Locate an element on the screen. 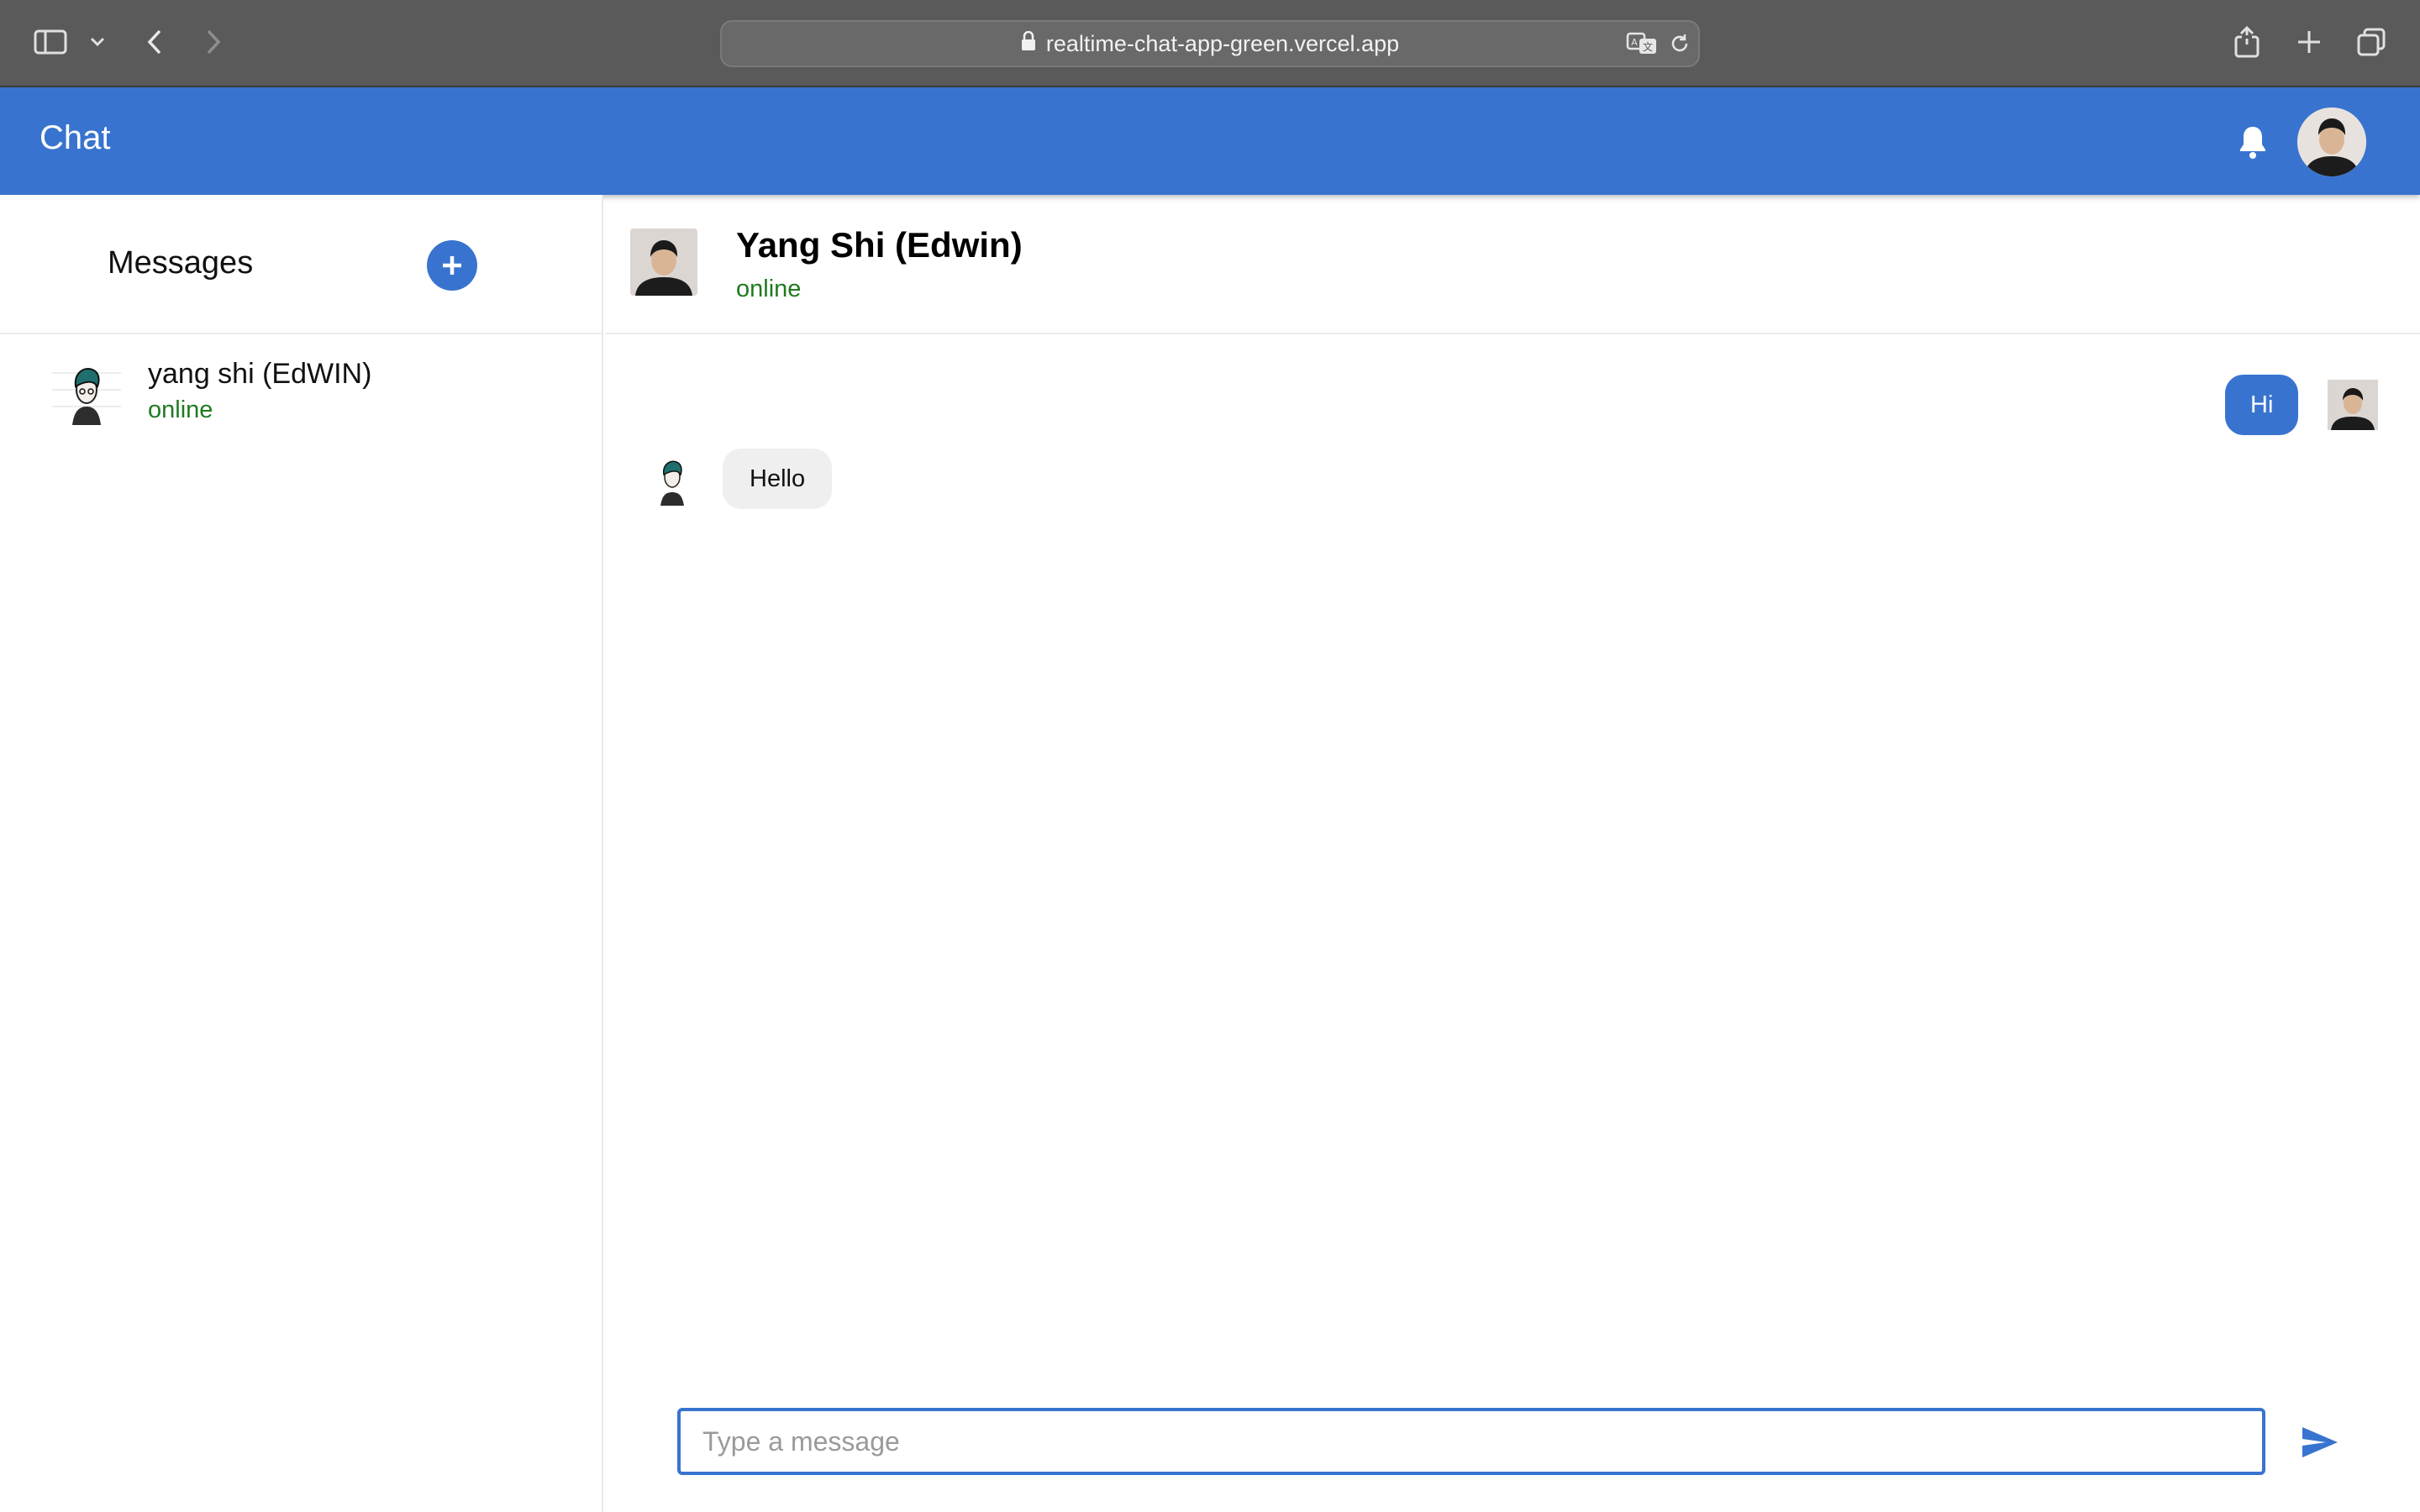 The height and width of the screenshot is (1512, 2420). user-avatar is located at coordinates (2331, 142).